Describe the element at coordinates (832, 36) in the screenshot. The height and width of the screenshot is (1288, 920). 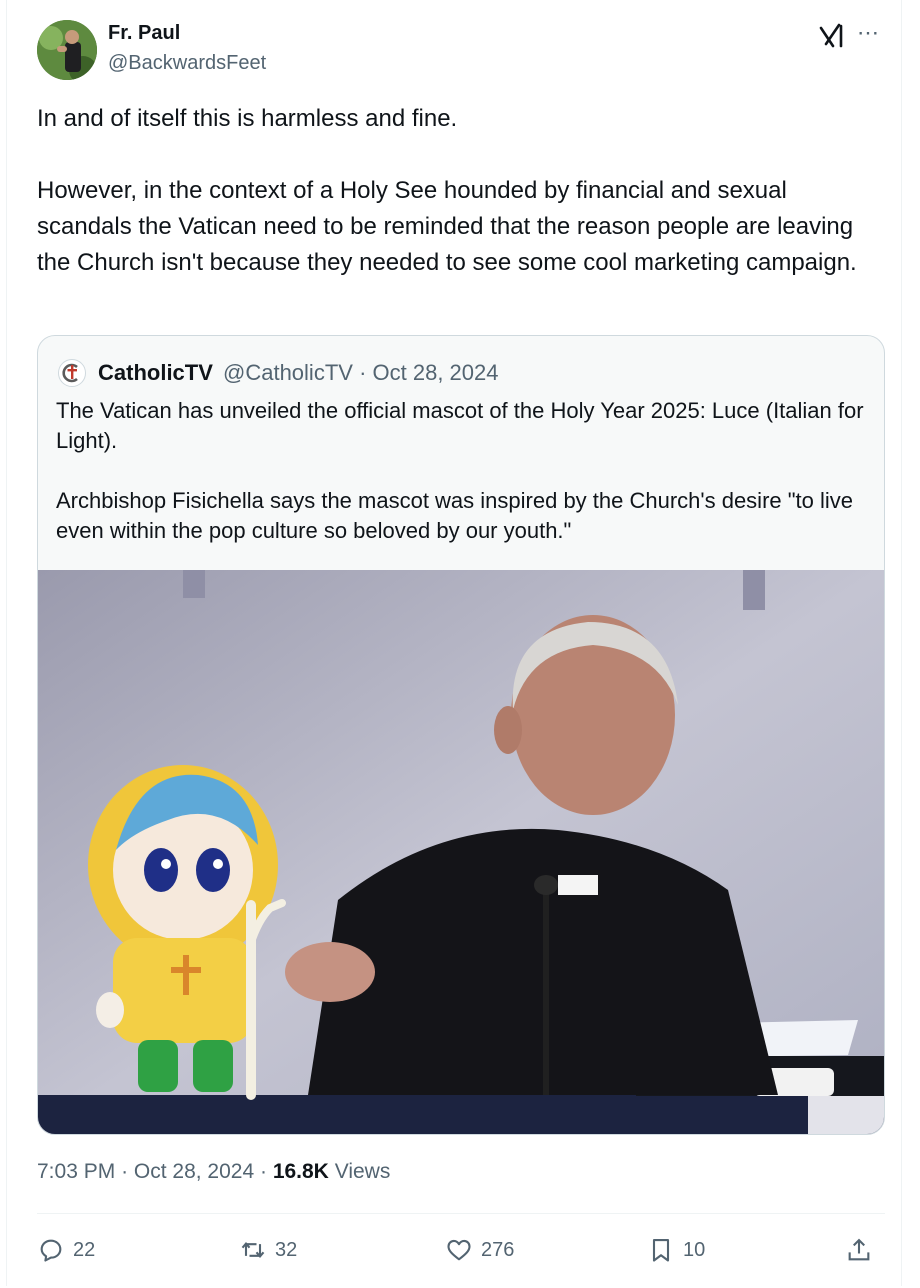
I see `grok-icon` at that location.